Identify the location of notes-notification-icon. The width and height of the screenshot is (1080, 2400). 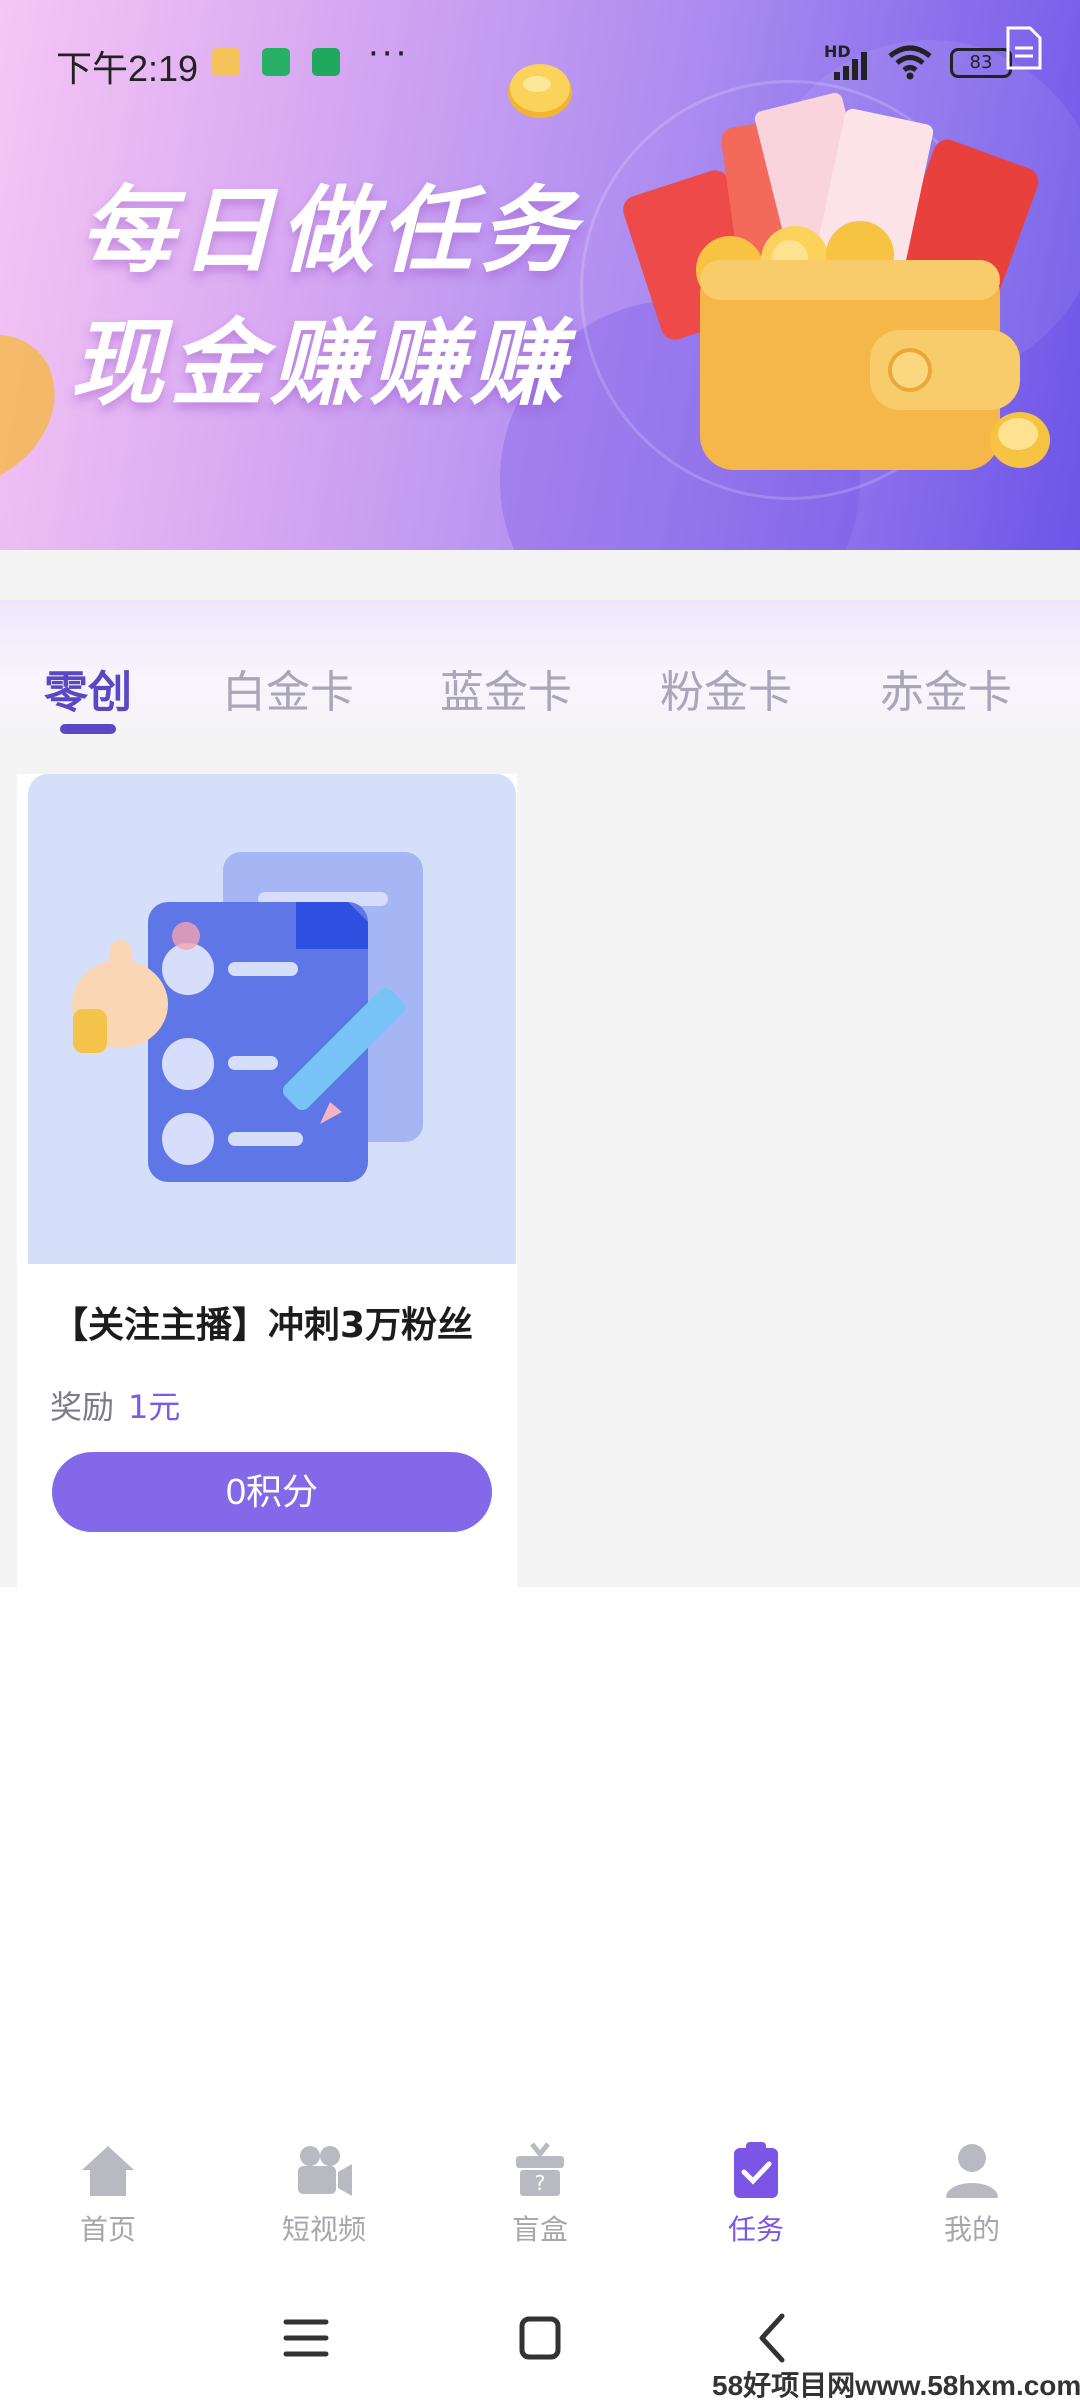
(226, 62).